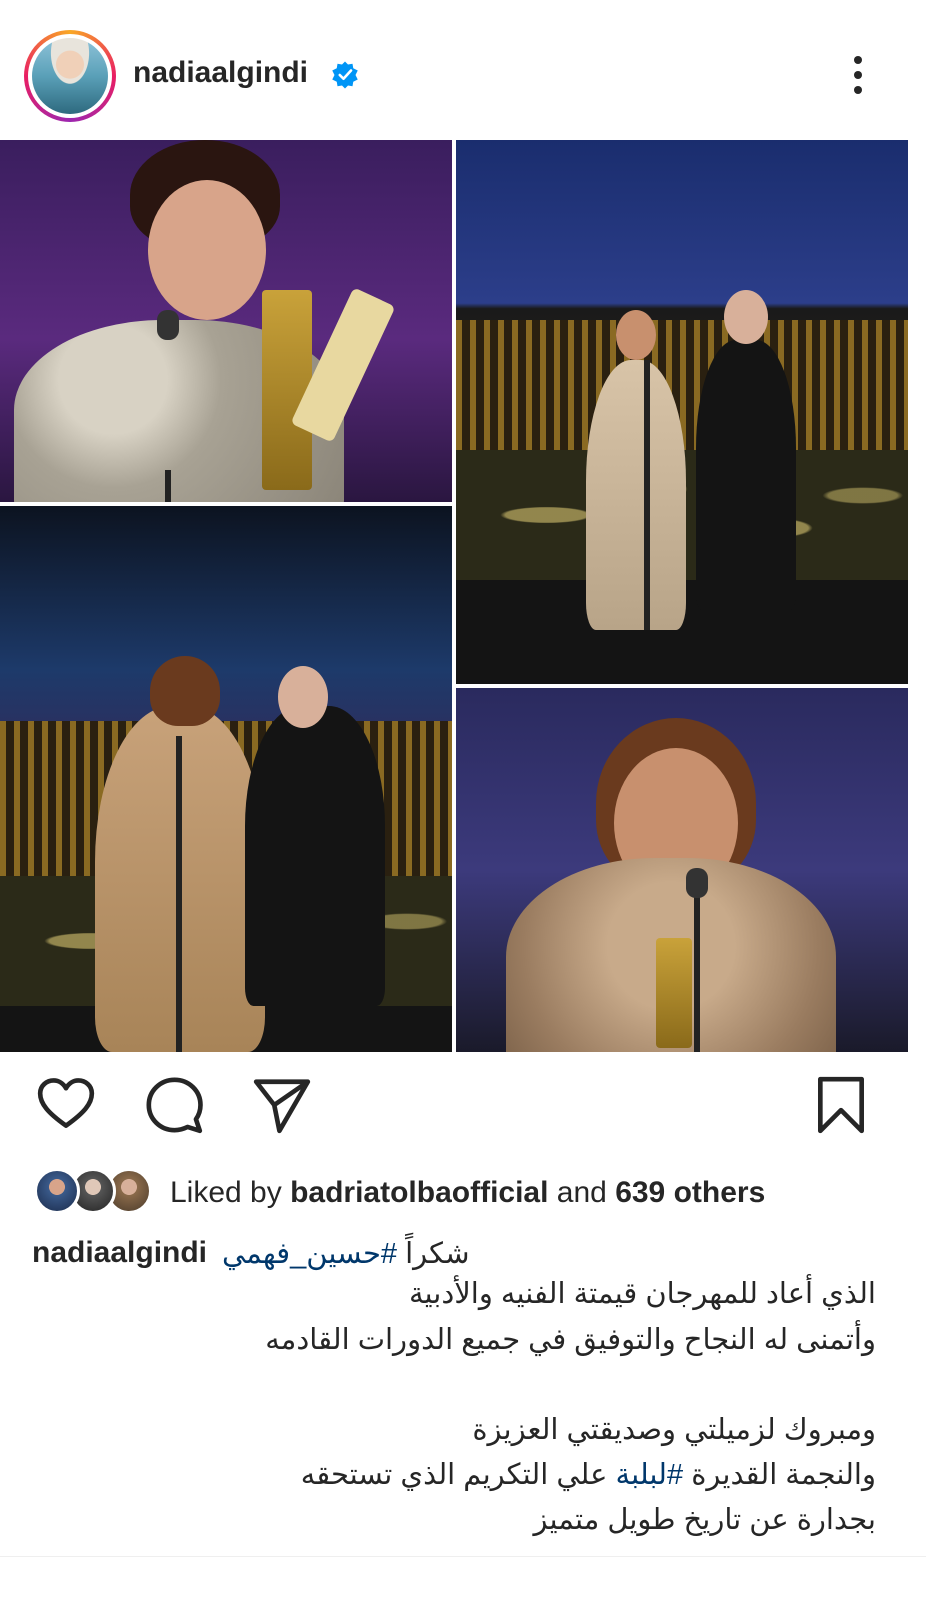  Describe the element at coordinates (841, 1105) in the screenshot. I see `bookmark-icon` at that location.